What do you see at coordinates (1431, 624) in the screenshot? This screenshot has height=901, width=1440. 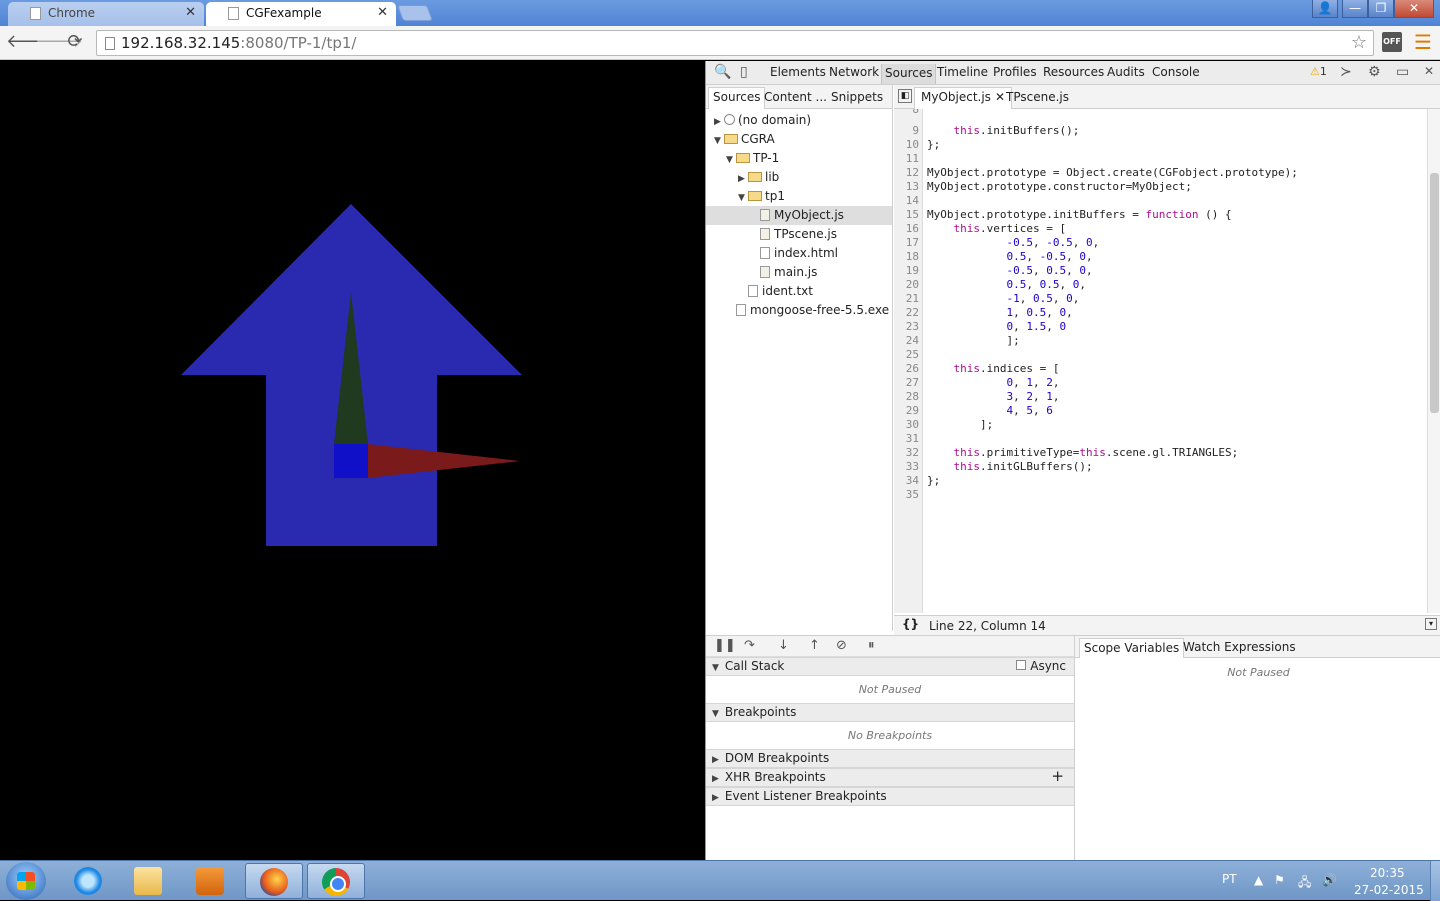 I see `split-toggle-icon: ▾` at bounding box center [1431, 624].